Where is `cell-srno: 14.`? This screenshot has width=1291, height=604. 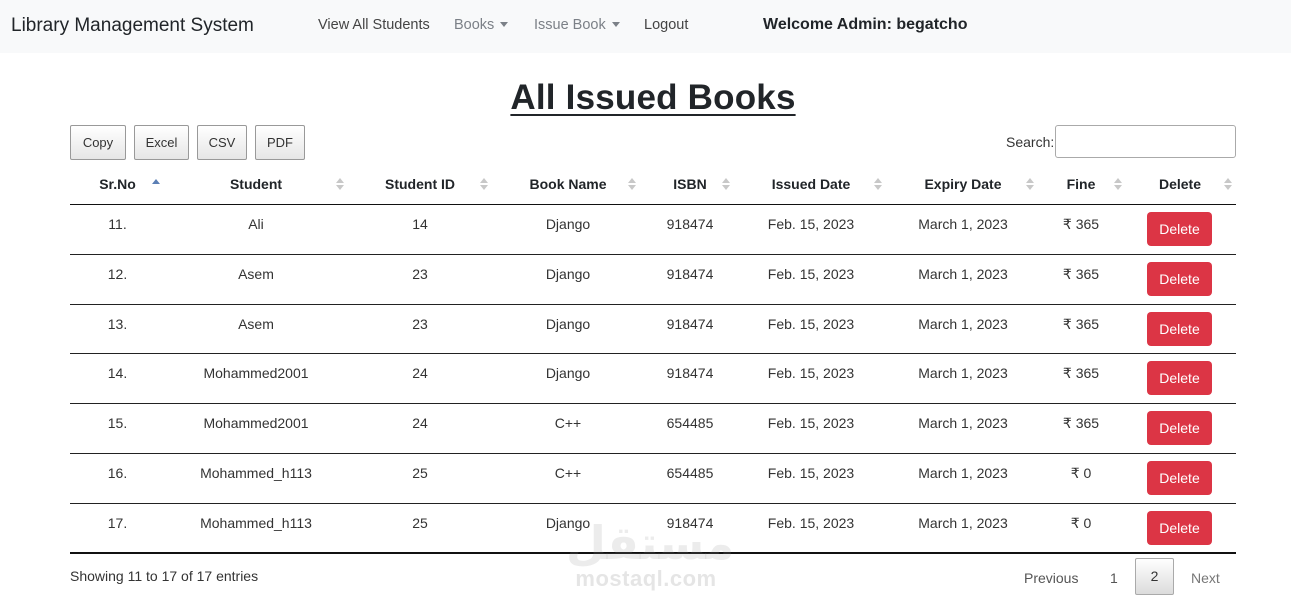
cell-srno: 14. is located at coordinates (117, 373).